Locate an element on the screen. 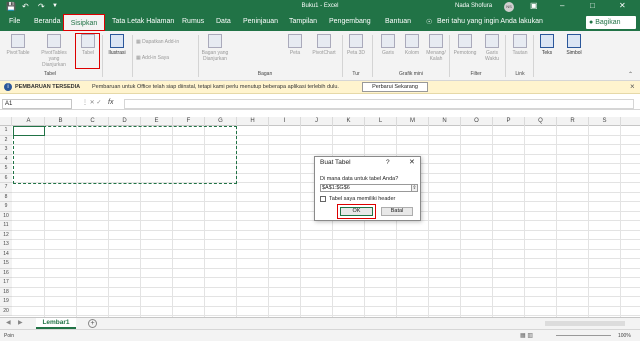 The height and width of the screenshot is (341, 640). insert-function-icon: fx is located at coordinates (110, 102).